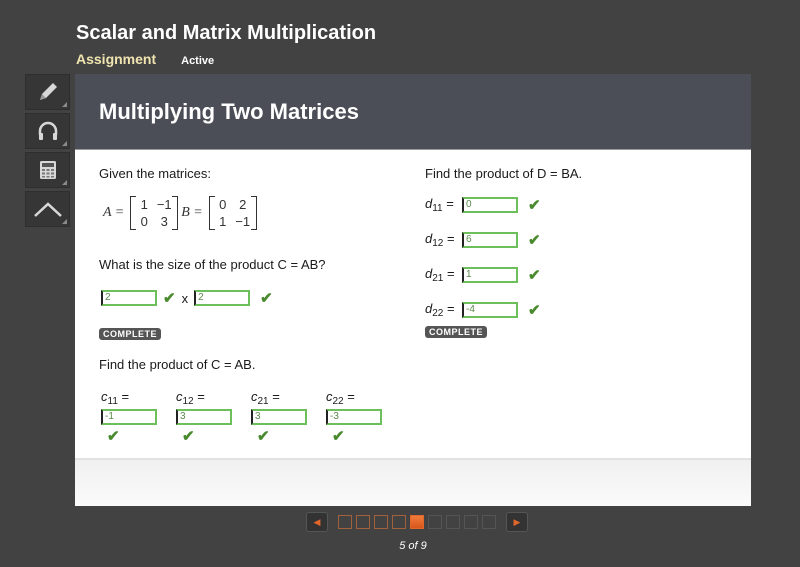 Image resolution: width=800 pixels, height=567 pixels. I want to click on headphones-icon, so click(47, 130).